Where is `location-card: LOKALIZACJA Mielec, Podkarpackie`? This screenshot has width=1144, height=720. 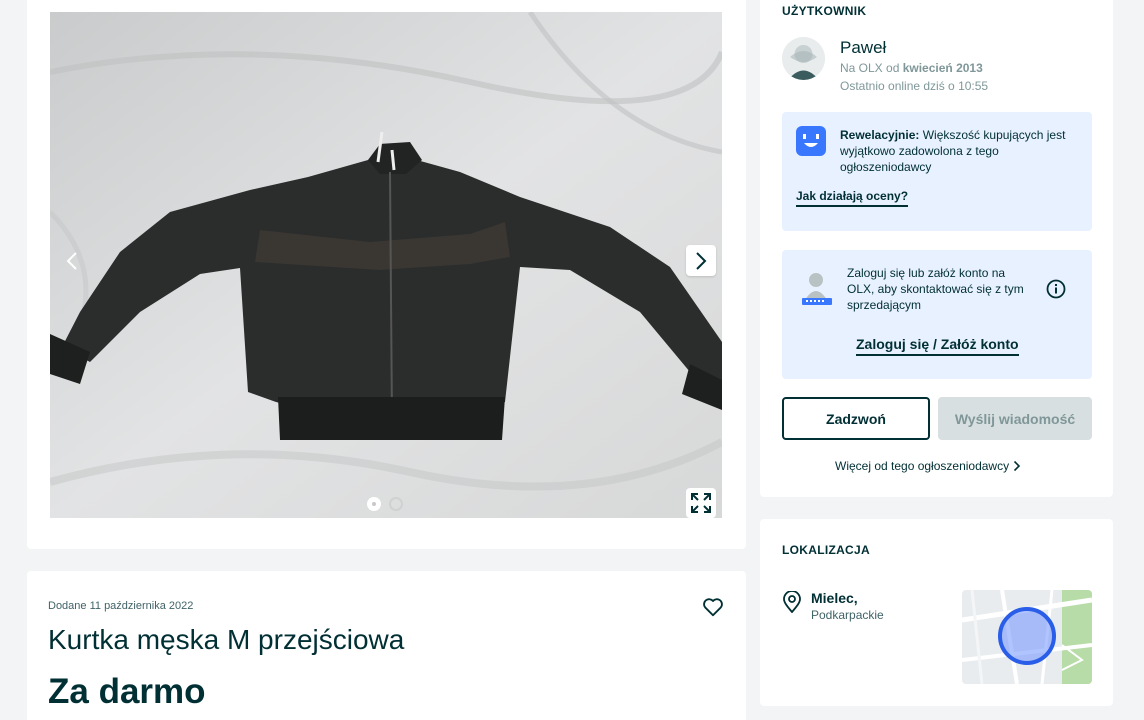
location-card: LOKALIZACJA Mielec, Podkarpackie is located at coordinates (936, 612).